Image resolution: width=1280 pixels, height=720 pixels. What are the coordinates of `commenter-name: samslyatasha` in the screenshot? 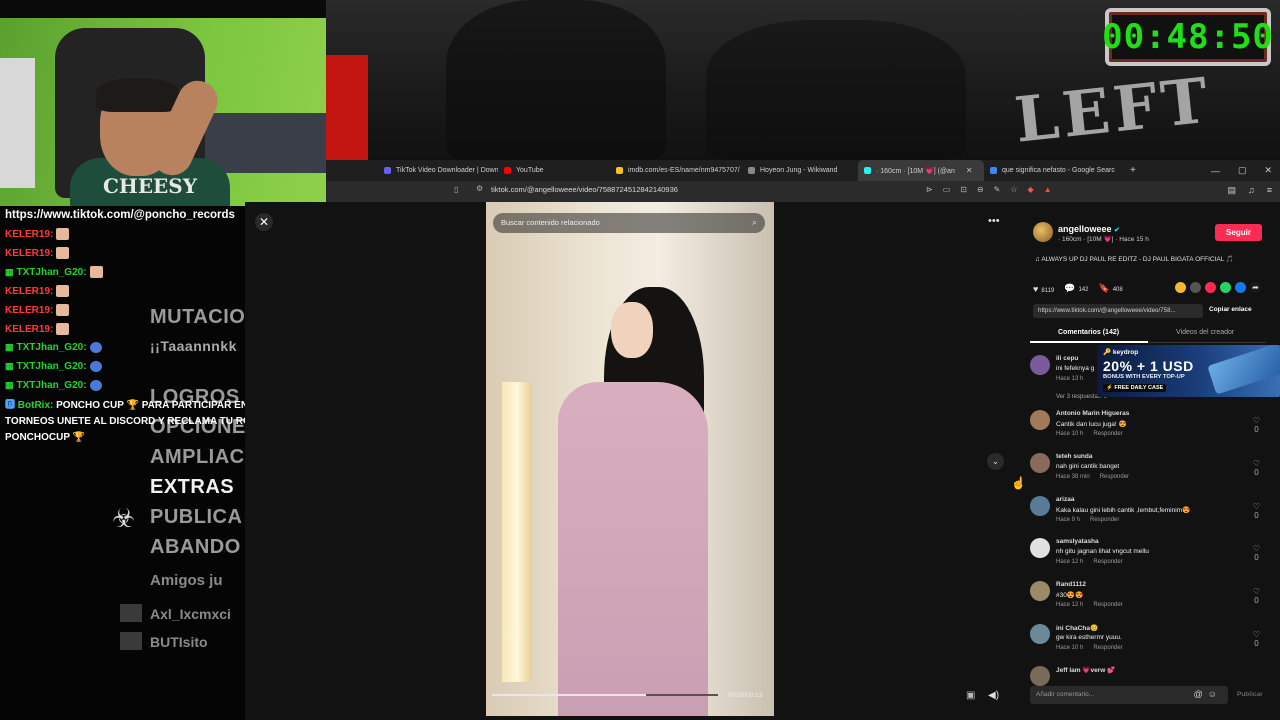 It's located at (1077, 541).